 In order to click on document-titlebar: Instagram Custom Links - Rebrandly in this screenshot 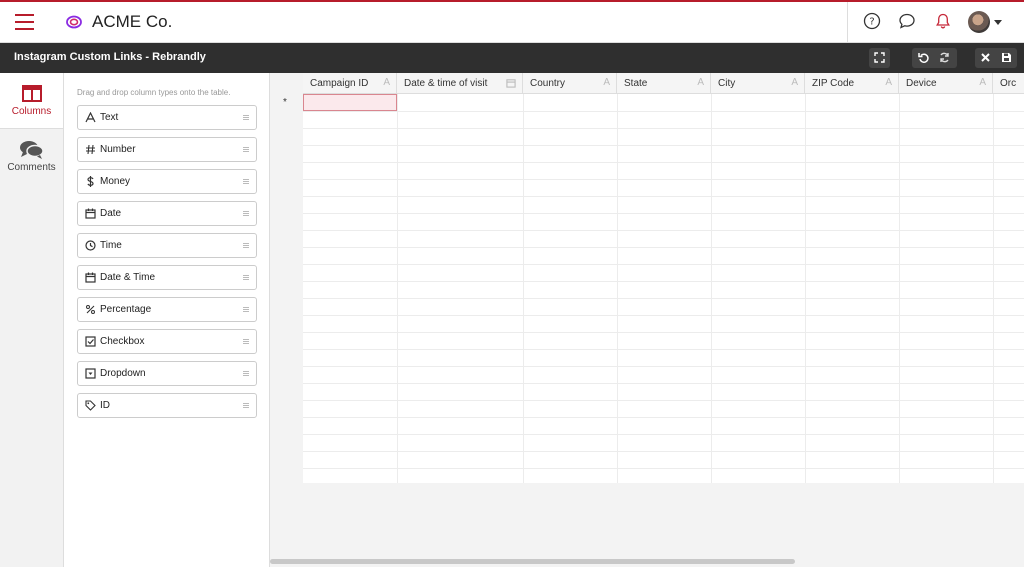, I will do `click(512, 58)`.